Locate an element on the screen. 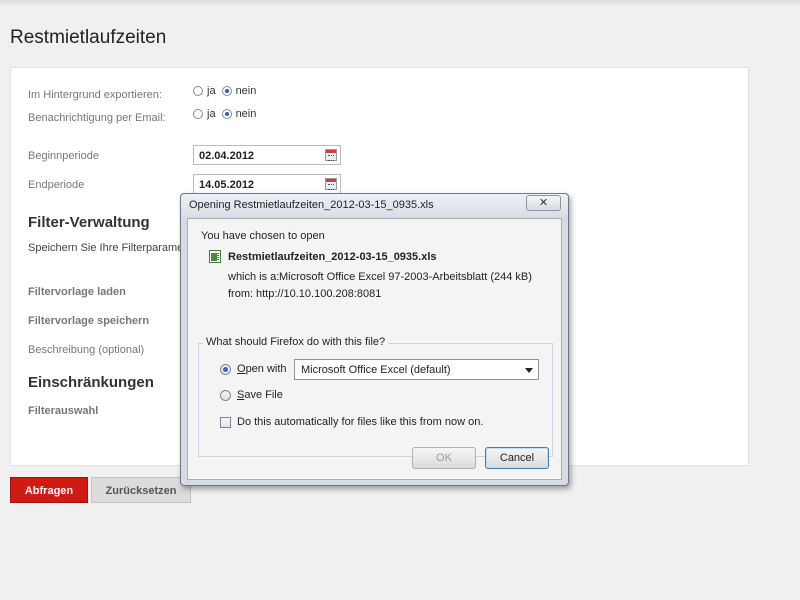 This screenshot has height=600, width=800. description-label: Beschreibung (optional) is located at coordinates (86, 350).